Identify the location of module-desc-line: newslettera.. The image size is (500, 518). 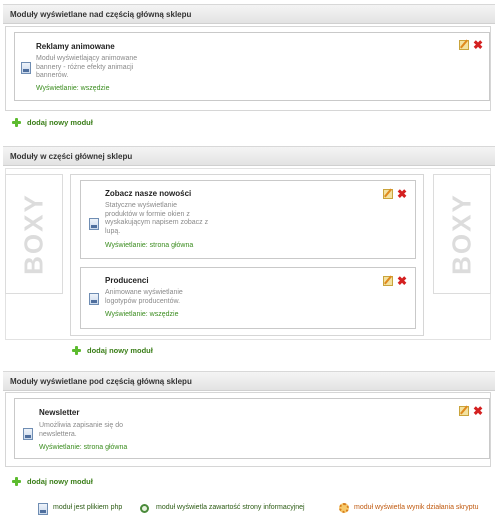
(58, 434).